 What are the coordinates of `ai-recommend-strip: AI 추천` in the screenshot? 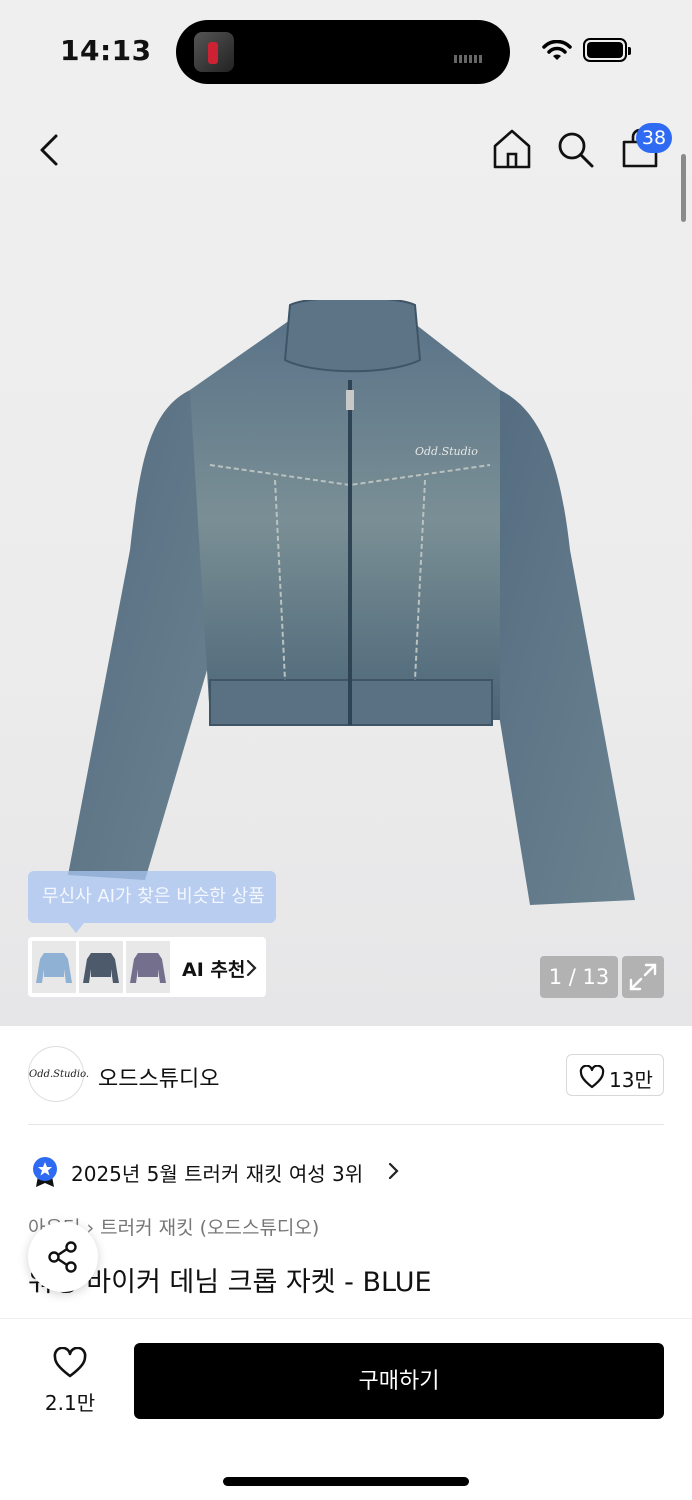 It's located at (147, 967).